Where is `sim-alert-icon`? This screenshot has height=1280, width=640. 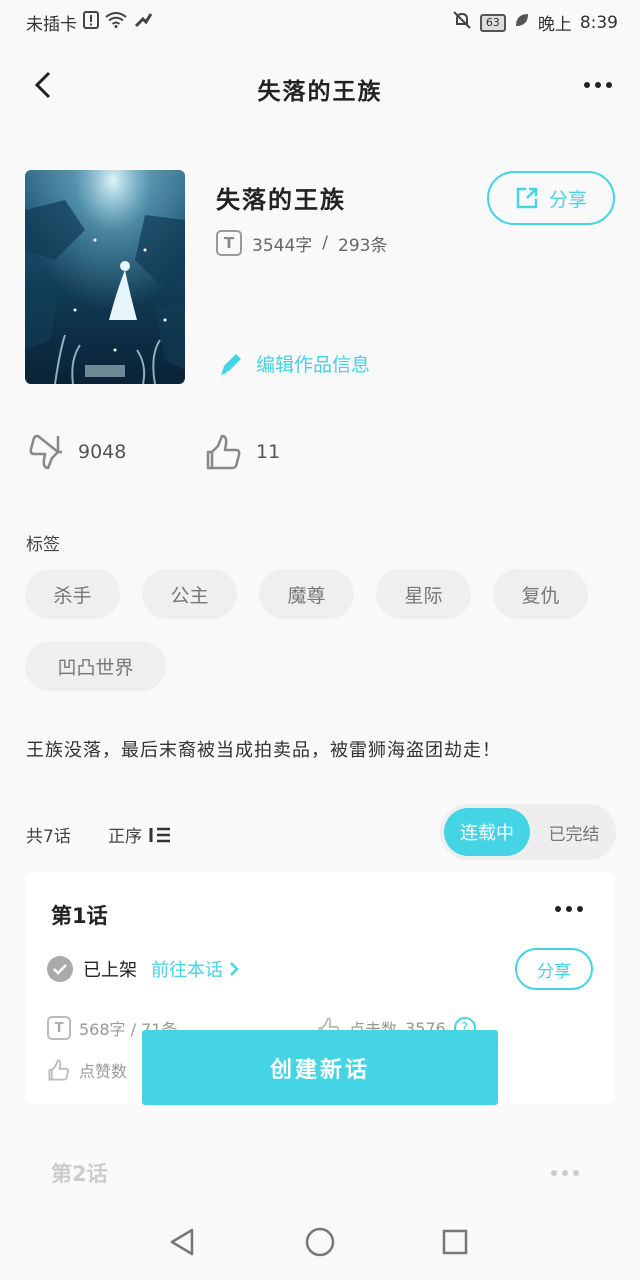
sim-alert-icon is located at coordinates (91, 22).